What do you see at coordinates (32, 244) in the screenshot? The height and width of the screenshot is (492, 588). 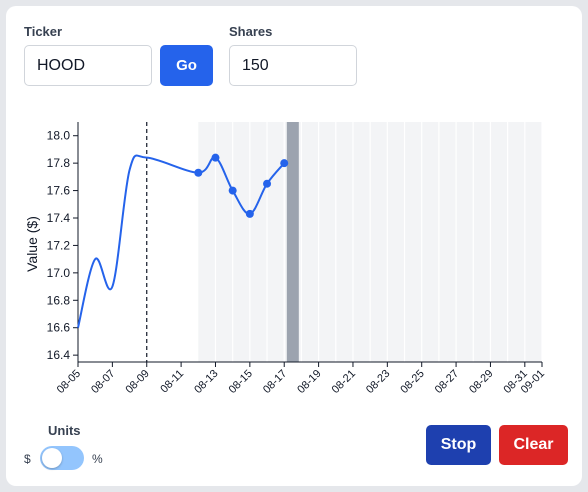 I see `y-axis-label: Value ($)` at bounding box center [32, 244].